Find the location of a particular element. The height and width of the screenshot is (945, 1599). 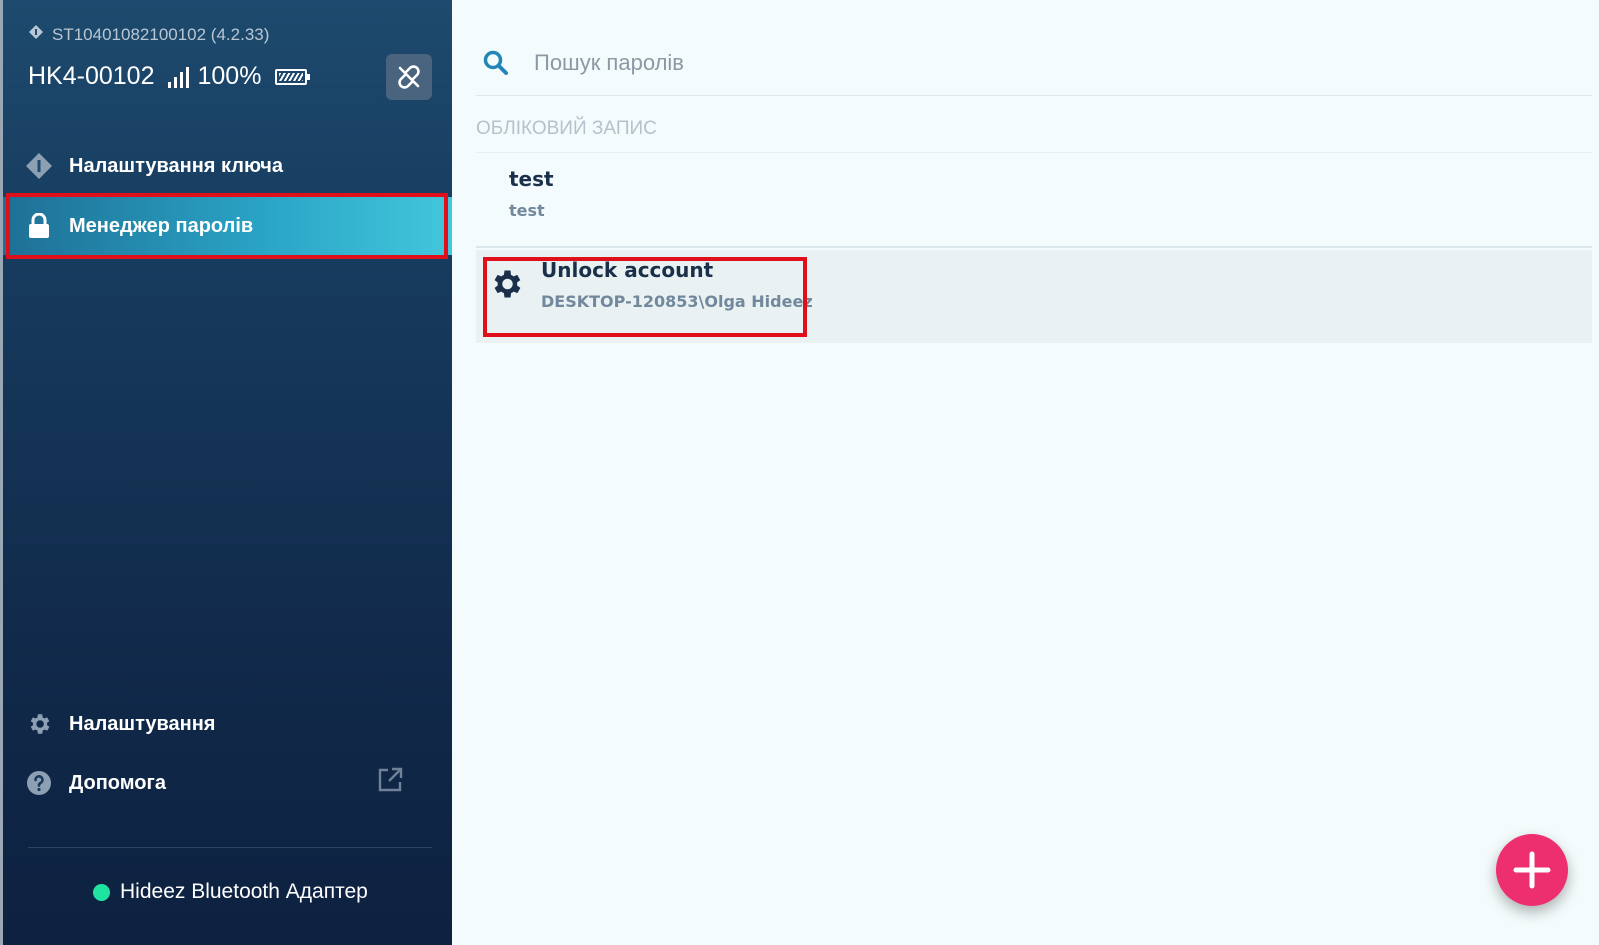

account-subtitle: test is located at coordinates (527, 210).